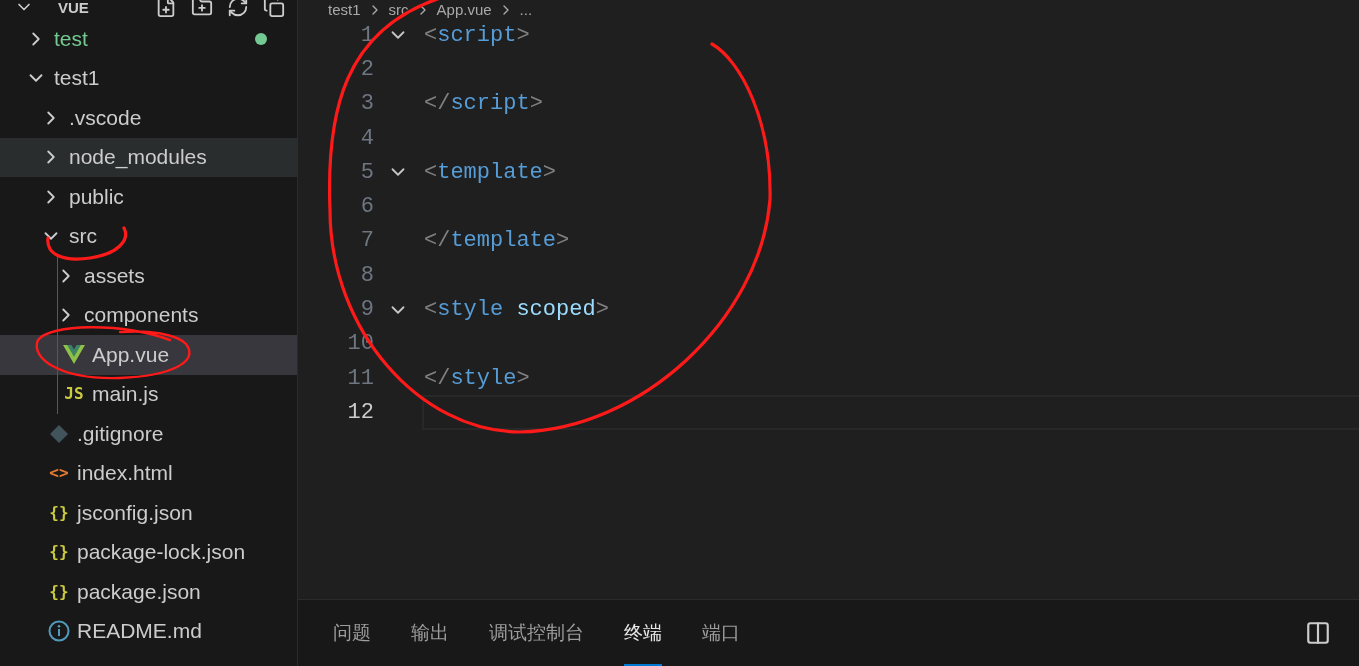  I want to click on tree-item: {} jsconfig.json, so click(148, 513).